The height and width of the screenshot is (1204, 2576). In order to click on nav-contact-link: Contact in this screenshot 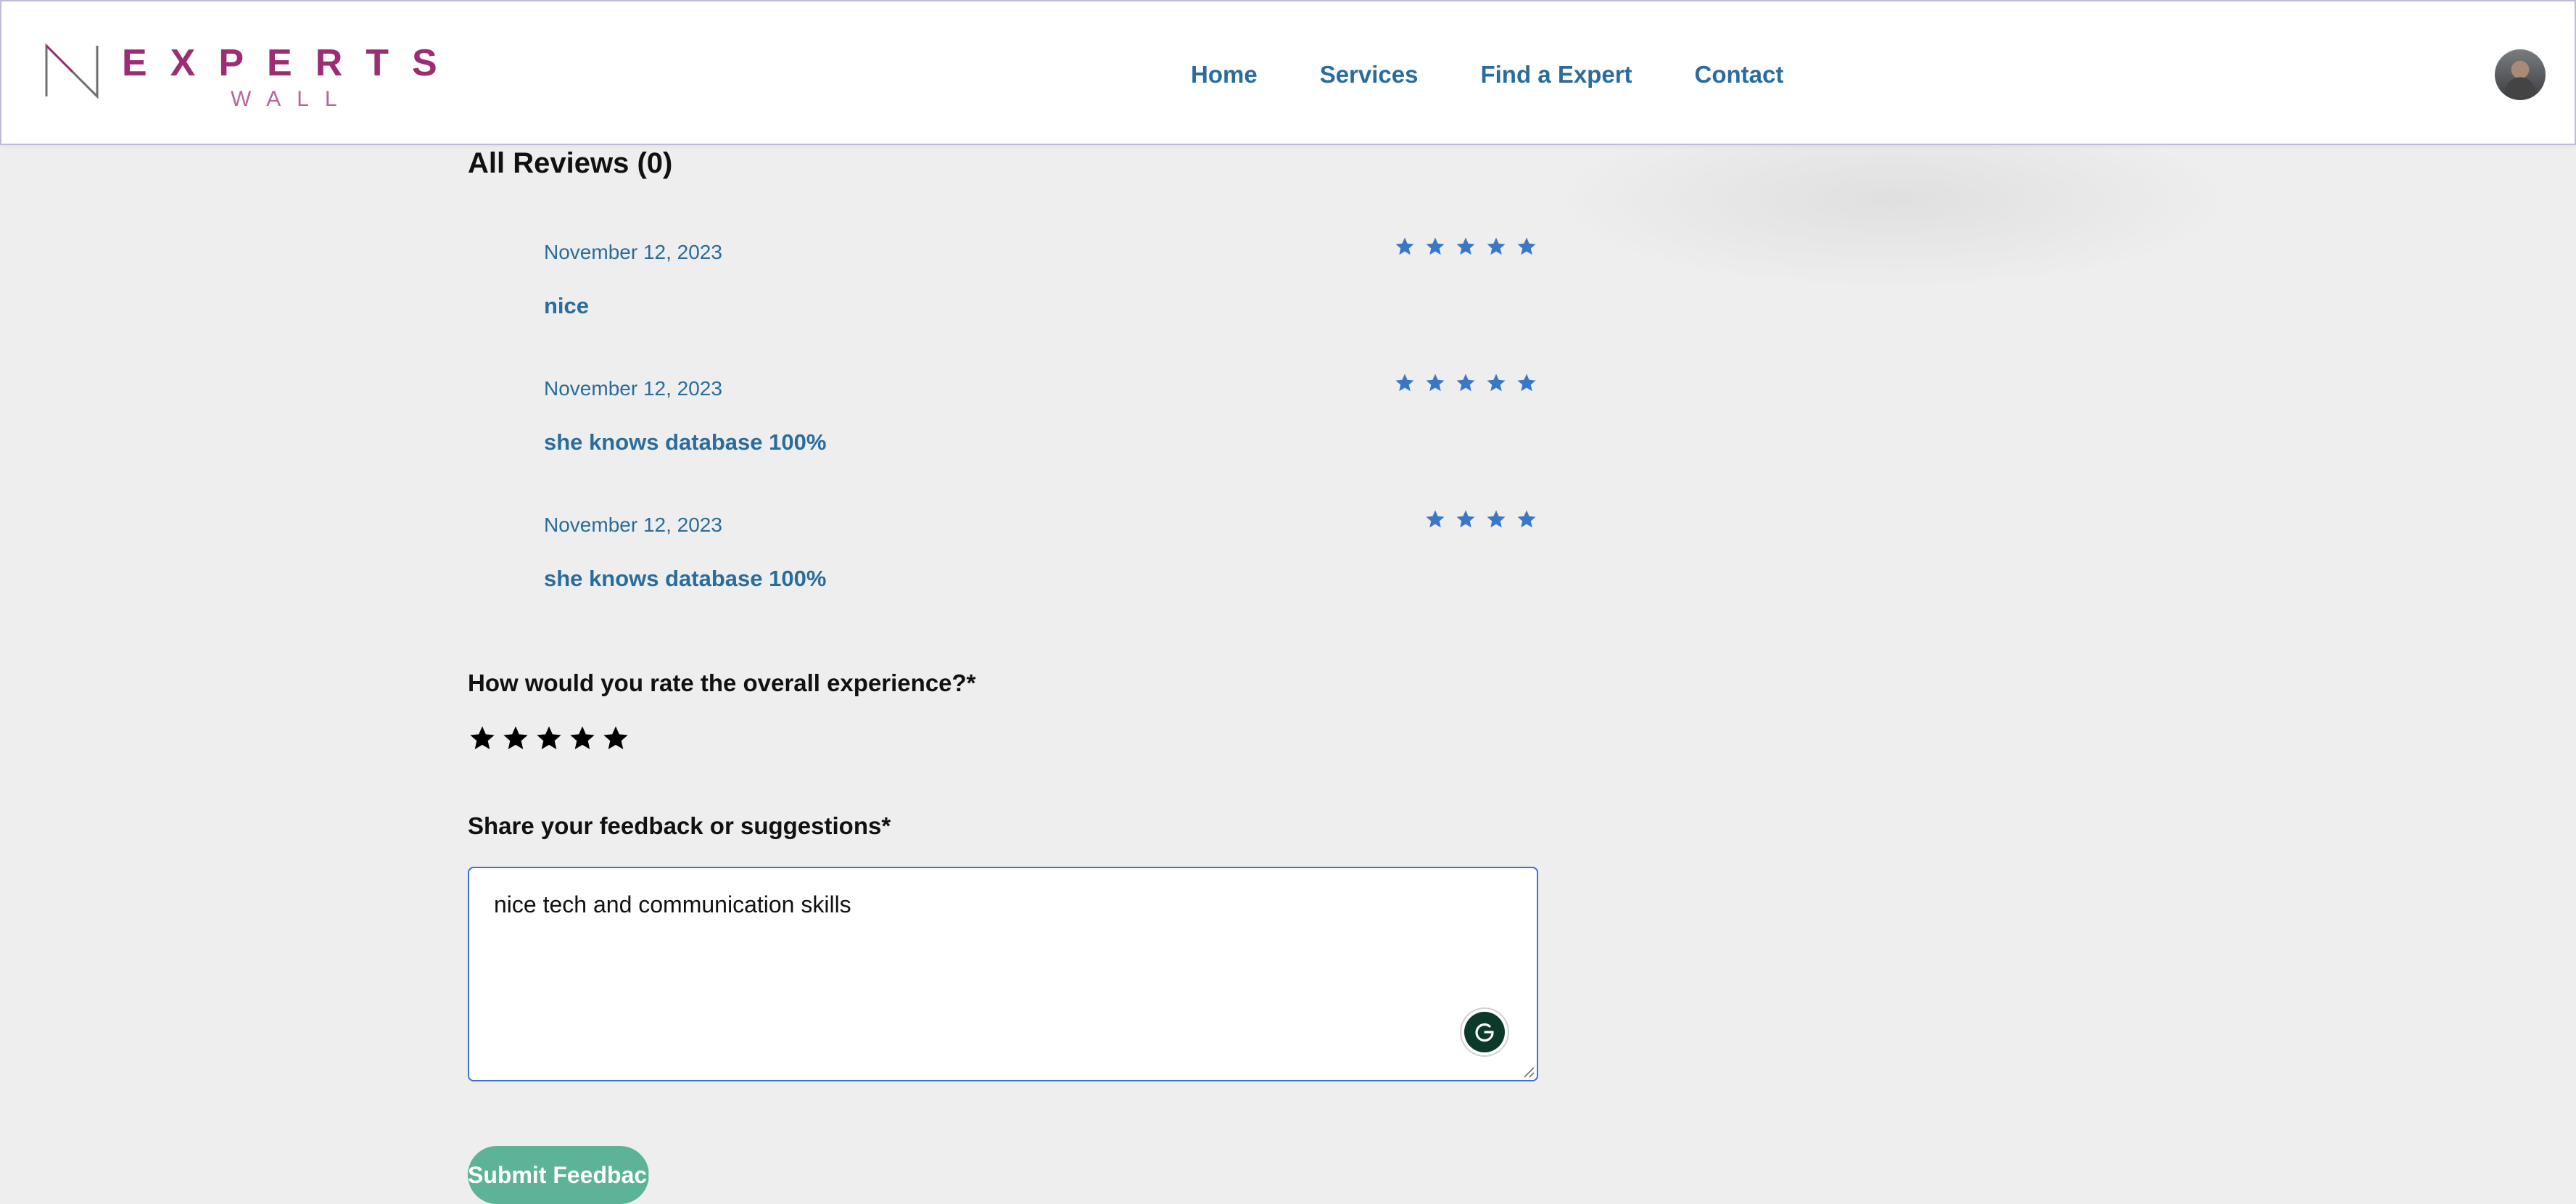, I will do `click(1739, 74)`.